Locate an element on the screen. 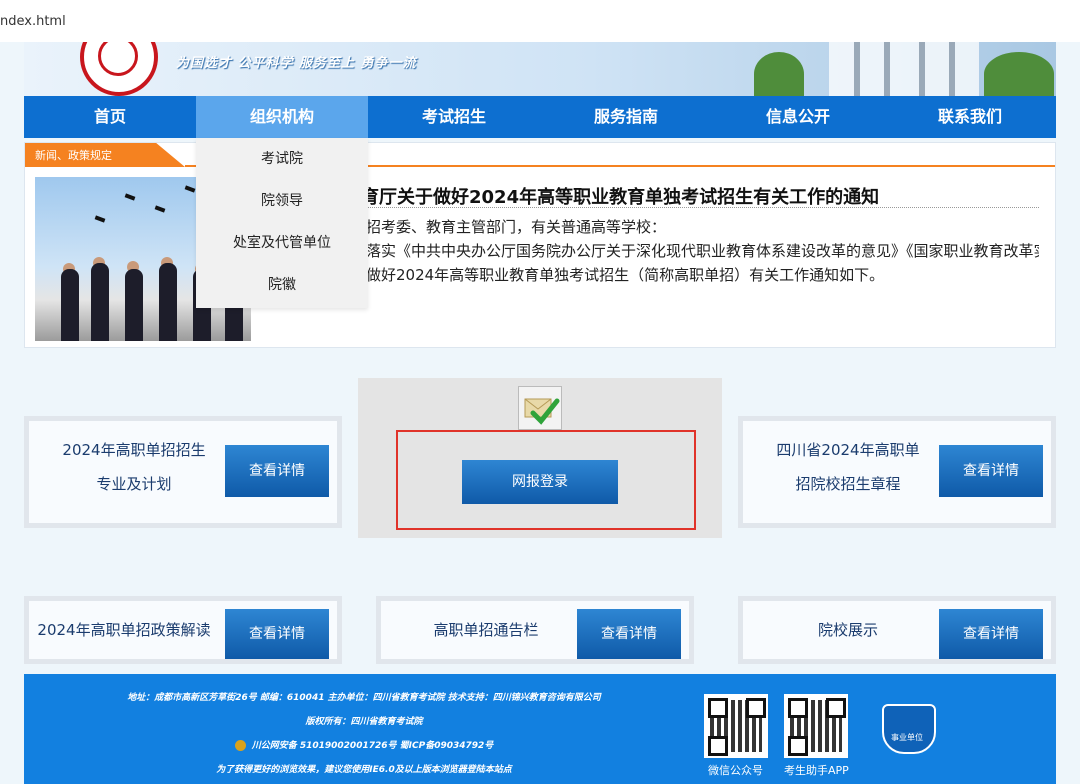 Image resolution: width=1080 pixels, height=784 pixels. browser-address-bar: ndex.html is located at coordinates (540, 21).